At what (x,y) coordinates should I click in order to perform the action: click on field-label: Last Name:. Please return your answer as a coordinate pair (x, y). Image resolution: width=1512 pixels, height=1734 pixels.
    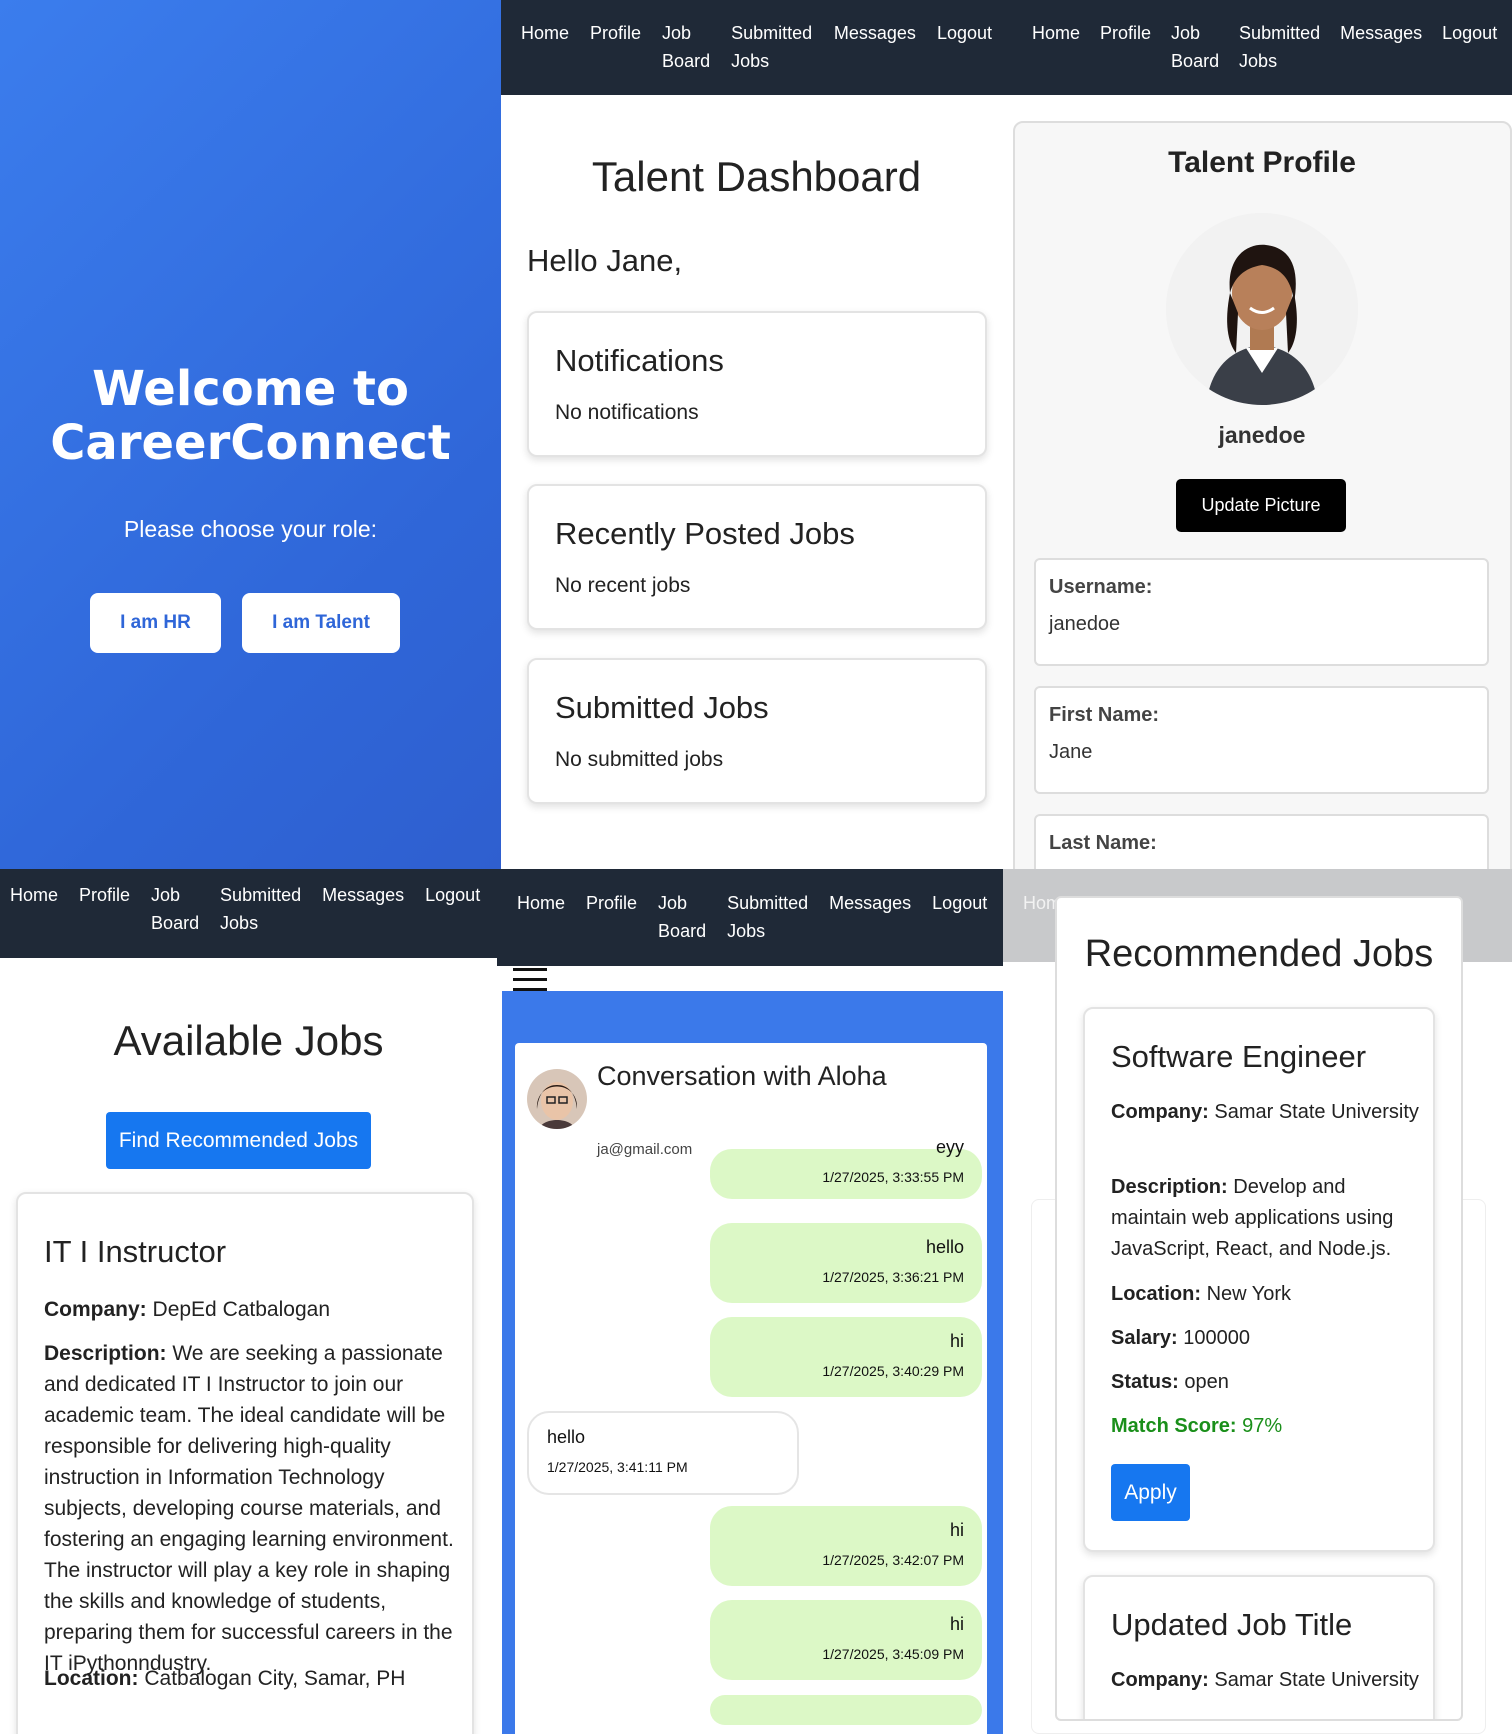
    Looking at the image, I should click on (1103, 843).